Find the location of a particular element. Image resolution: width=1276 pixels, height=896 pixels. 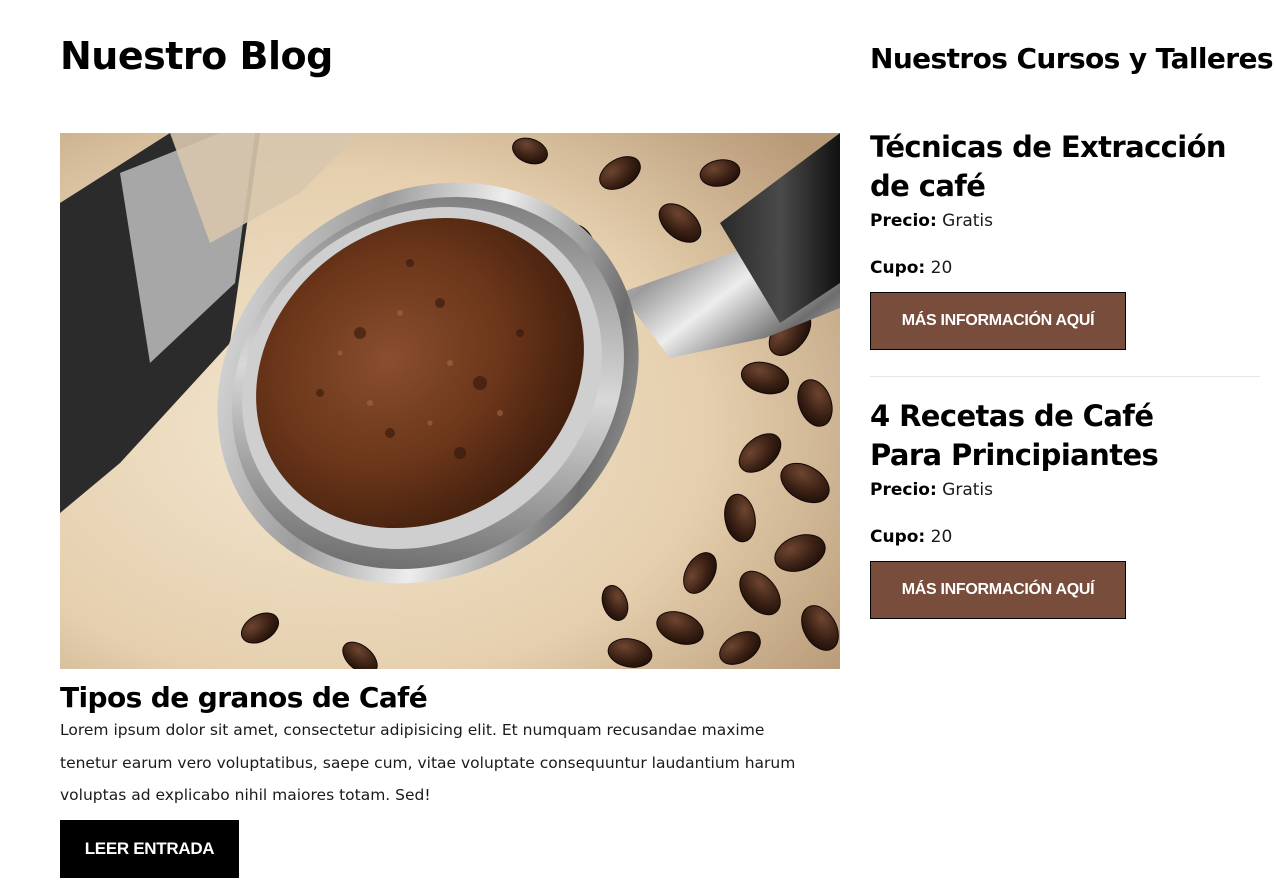

post-title: Tipos de granos de Café is located at coordinates (244, 698).